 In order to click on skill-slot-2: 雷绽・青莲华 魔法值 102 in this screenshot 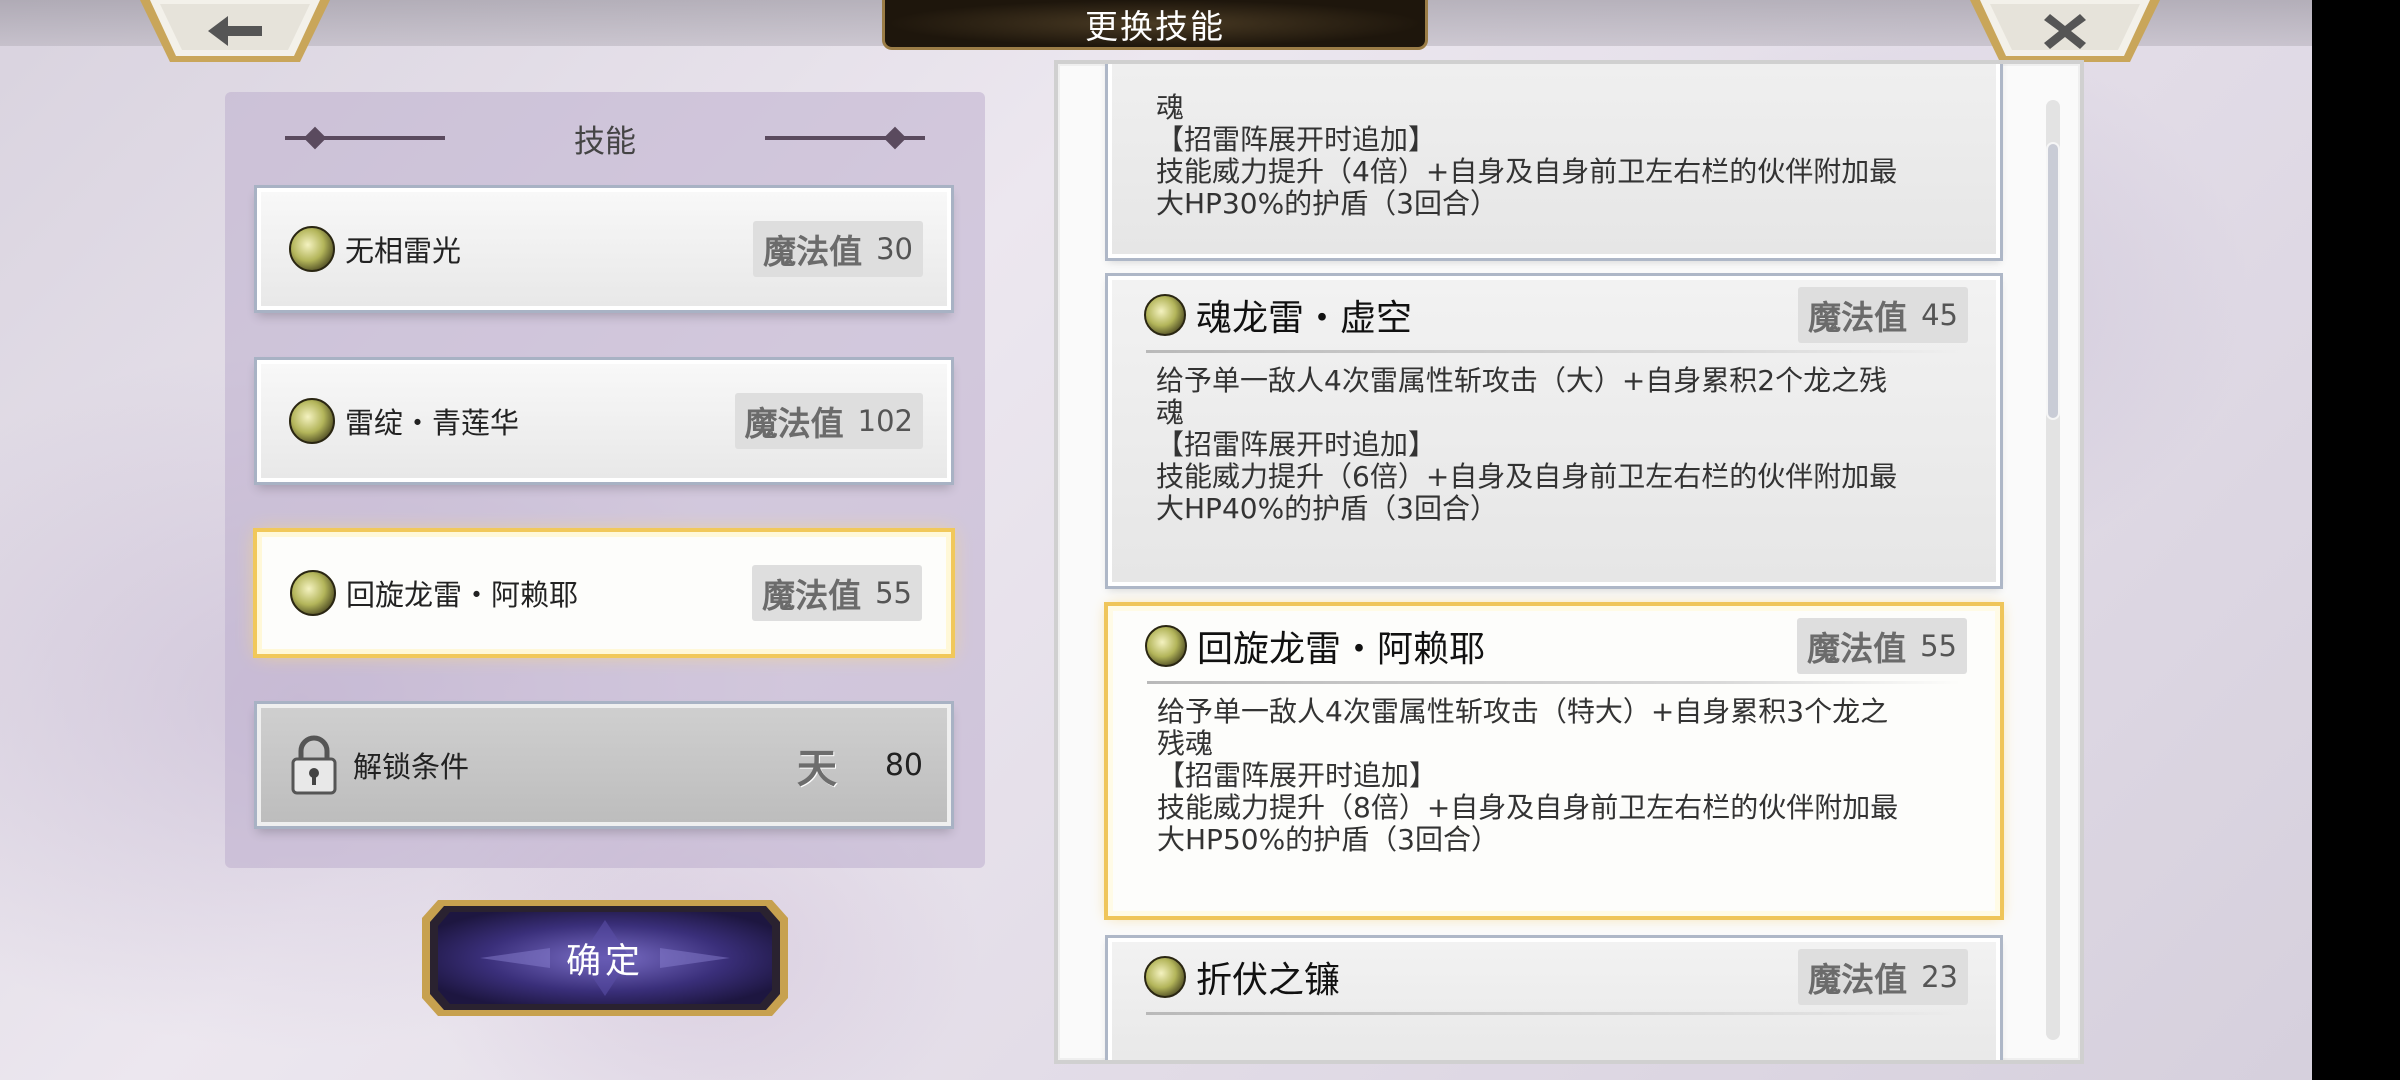, I will do `click(604, 421)`.